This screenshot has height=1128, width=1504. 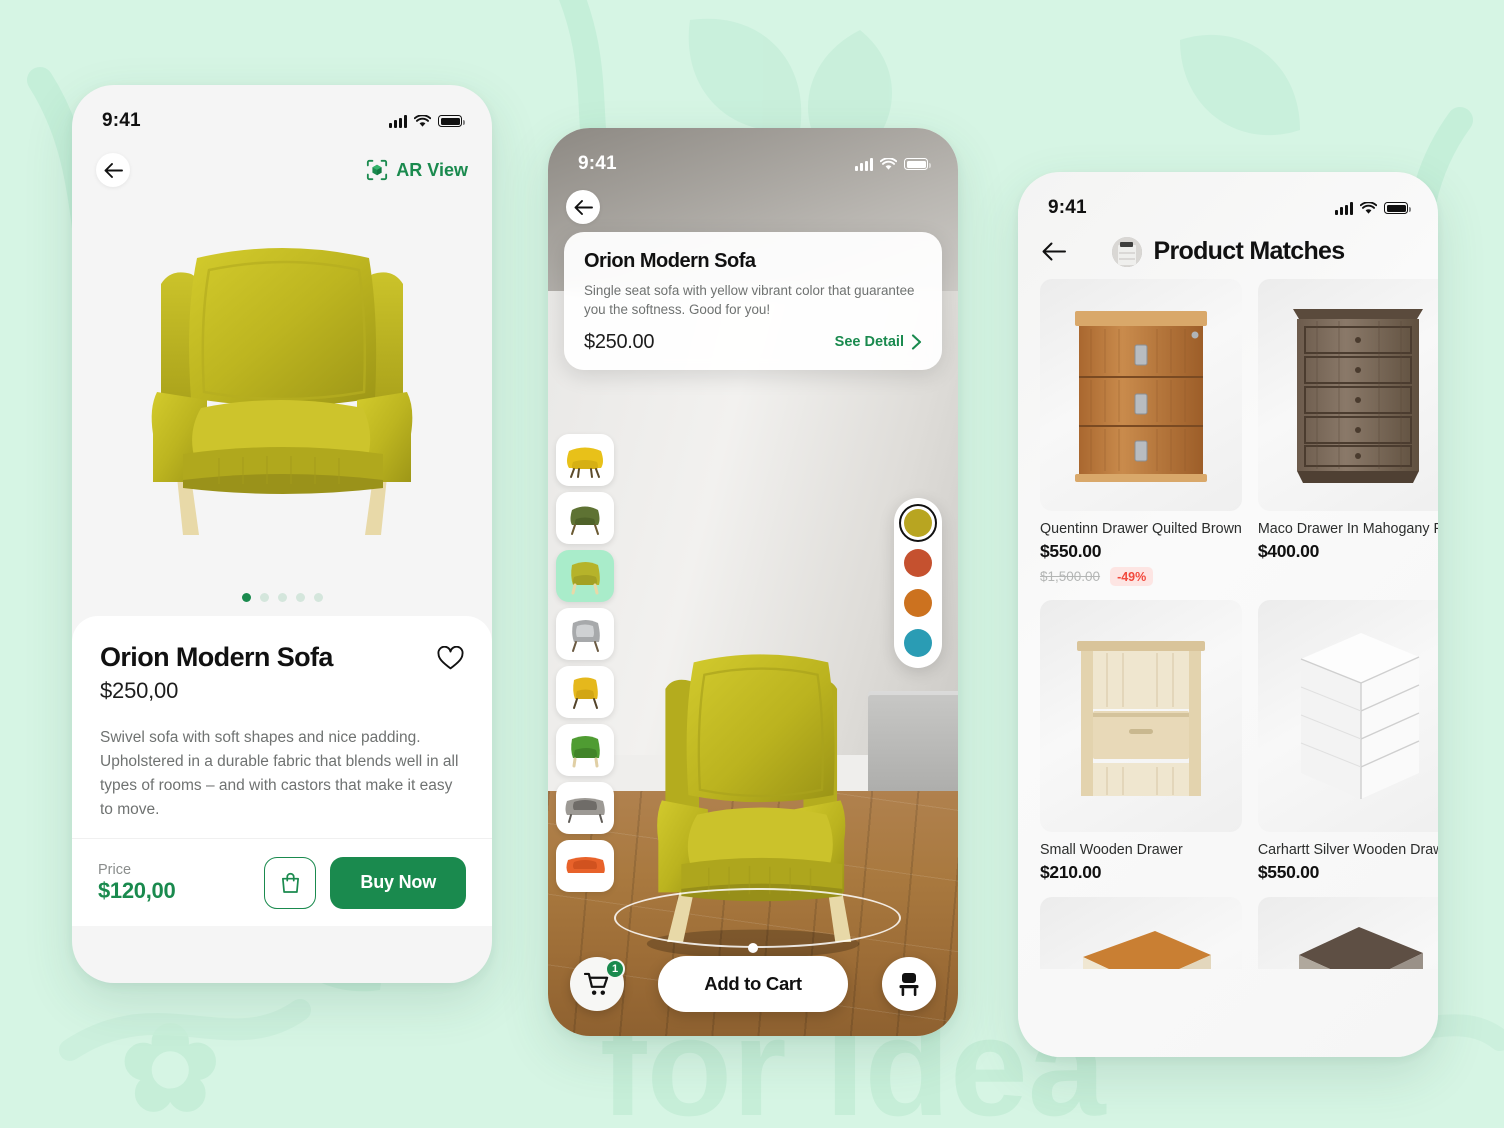 What do you see at coordinates (216, 657) in the screenshot?
I see `page-title: Orion Modern Sofa` at bounding box center [216, 657].